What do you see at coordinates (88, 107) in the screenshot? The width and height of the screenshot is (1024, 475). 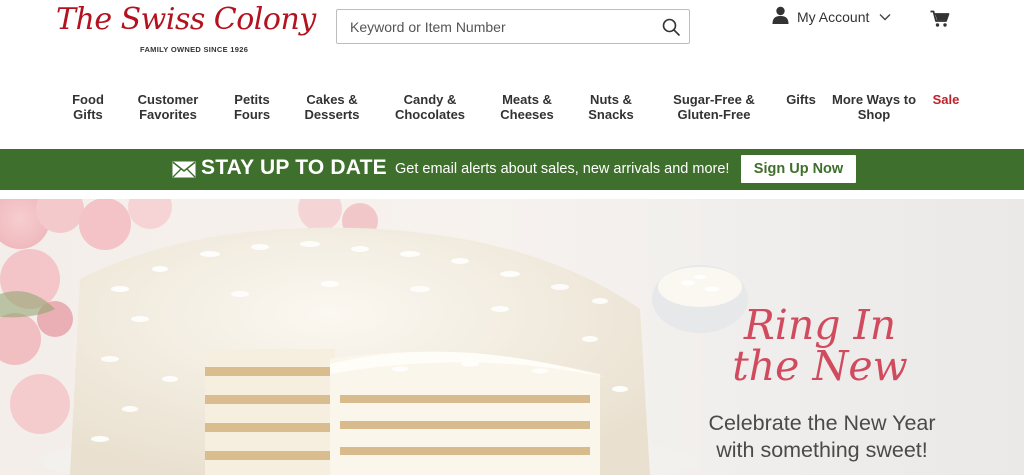 I see `nav-item-food-gifts: Food Gifts` at bounding box center [88, 107].